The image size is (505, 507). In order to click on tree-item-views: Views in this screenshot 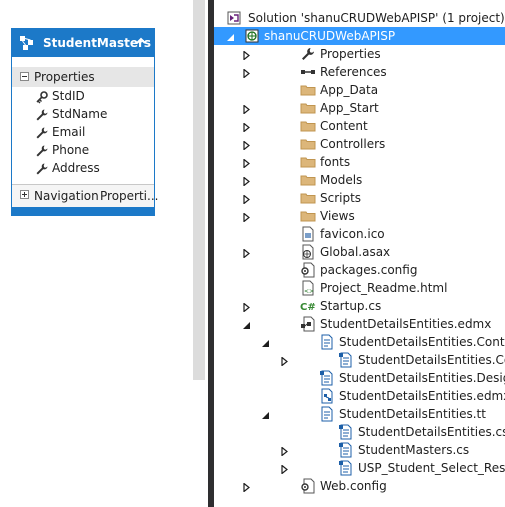, I will do `click(359, 216)`.